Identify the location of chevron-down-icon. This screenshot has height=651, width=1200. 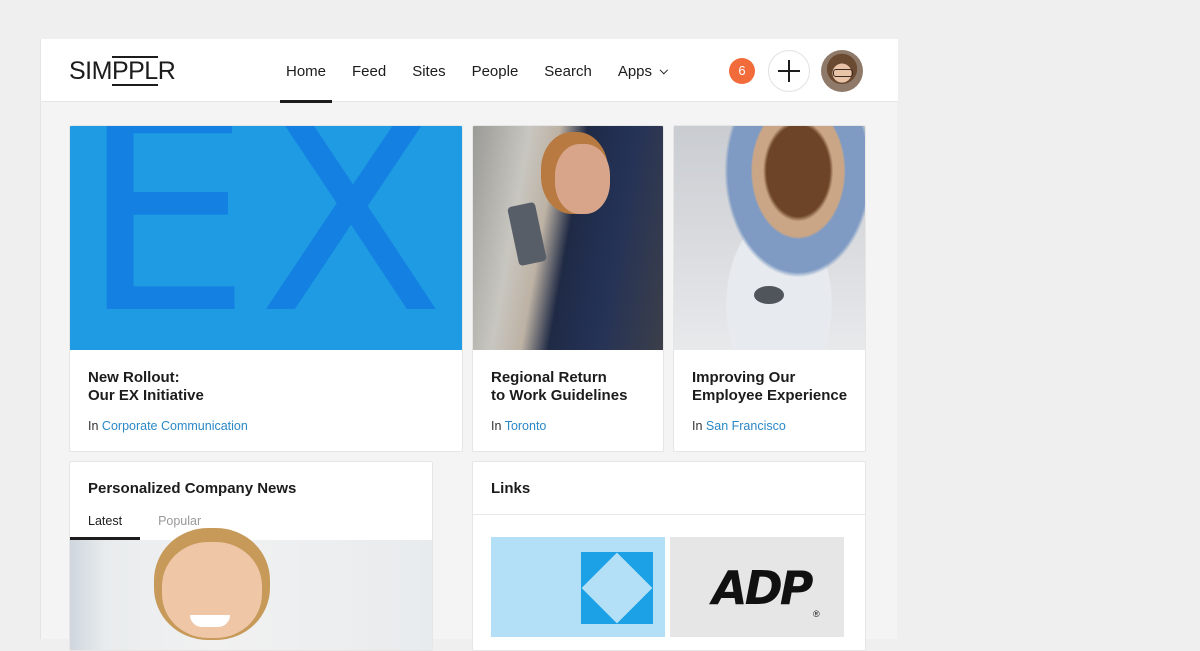
(664, 70).